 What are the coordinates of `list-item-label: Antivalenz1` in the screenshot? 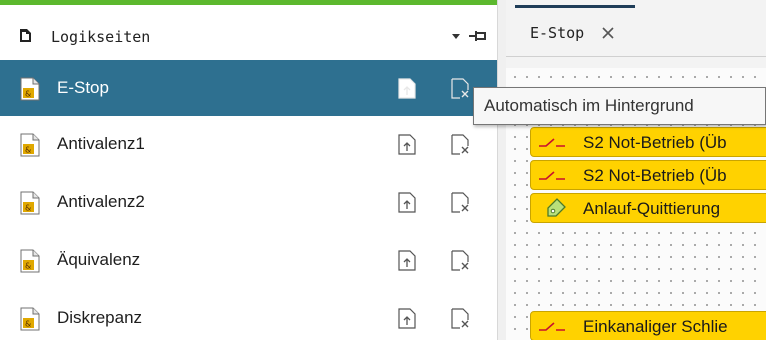 It's located at (101, 143).